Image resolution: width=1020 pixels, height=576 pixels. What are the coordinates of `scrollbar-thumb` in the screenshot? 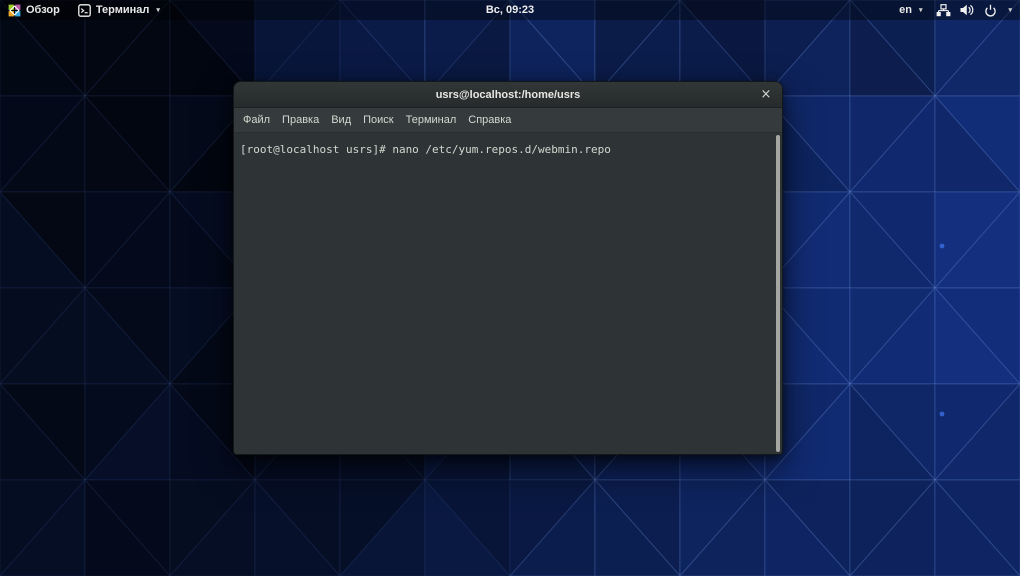 It's located at (778, 293).